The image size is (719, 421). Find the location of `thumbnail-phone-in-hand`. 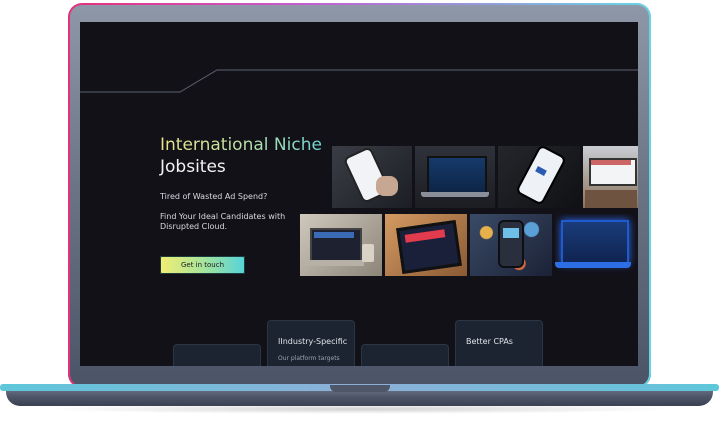

thumbnail-phone-in-hand is located at coordinates (372, 177).